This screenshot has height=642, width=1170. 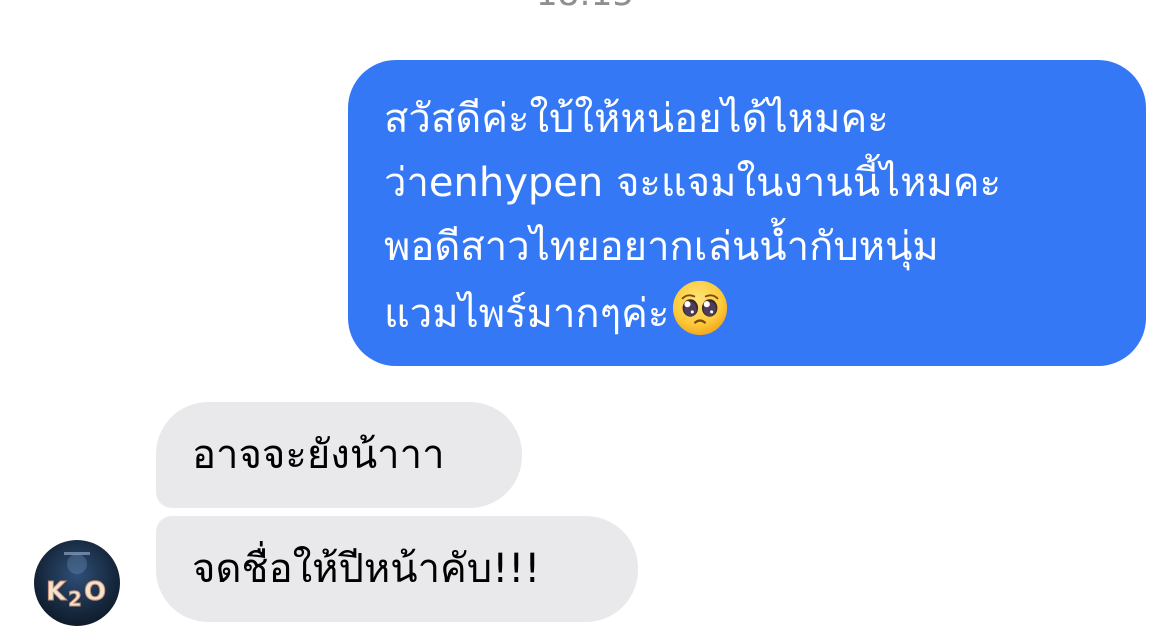 I want to click on svg-text: O, so click(x=95, y=592).